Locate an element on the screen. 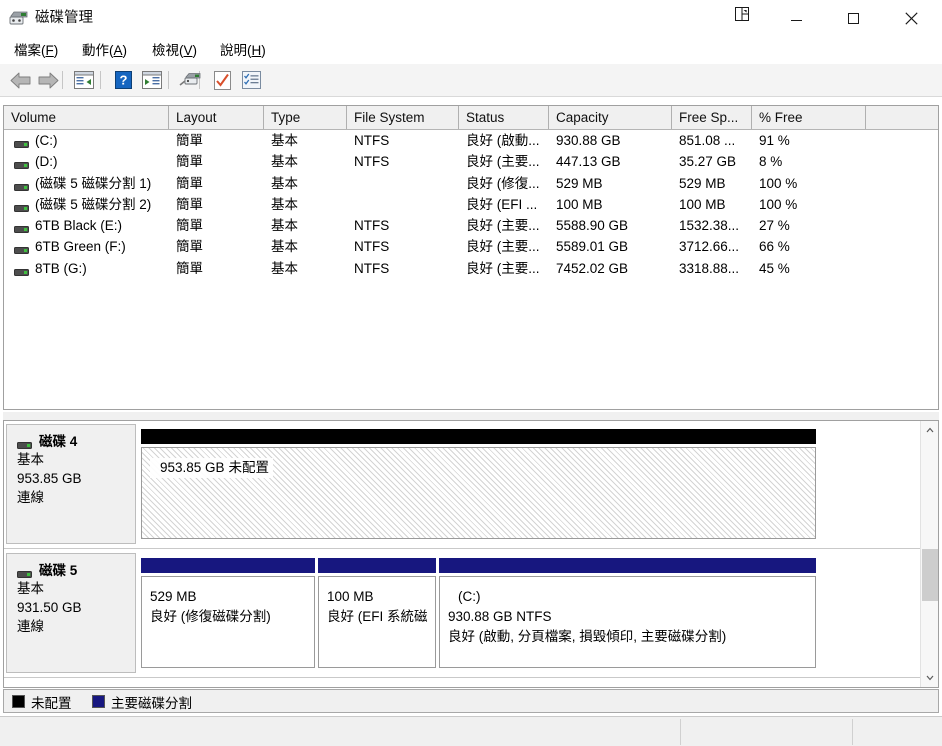 Image resolution: width=942 pixels, height=746 pixels. legend-swatch-unallocated is located at coordinates (18, 701).